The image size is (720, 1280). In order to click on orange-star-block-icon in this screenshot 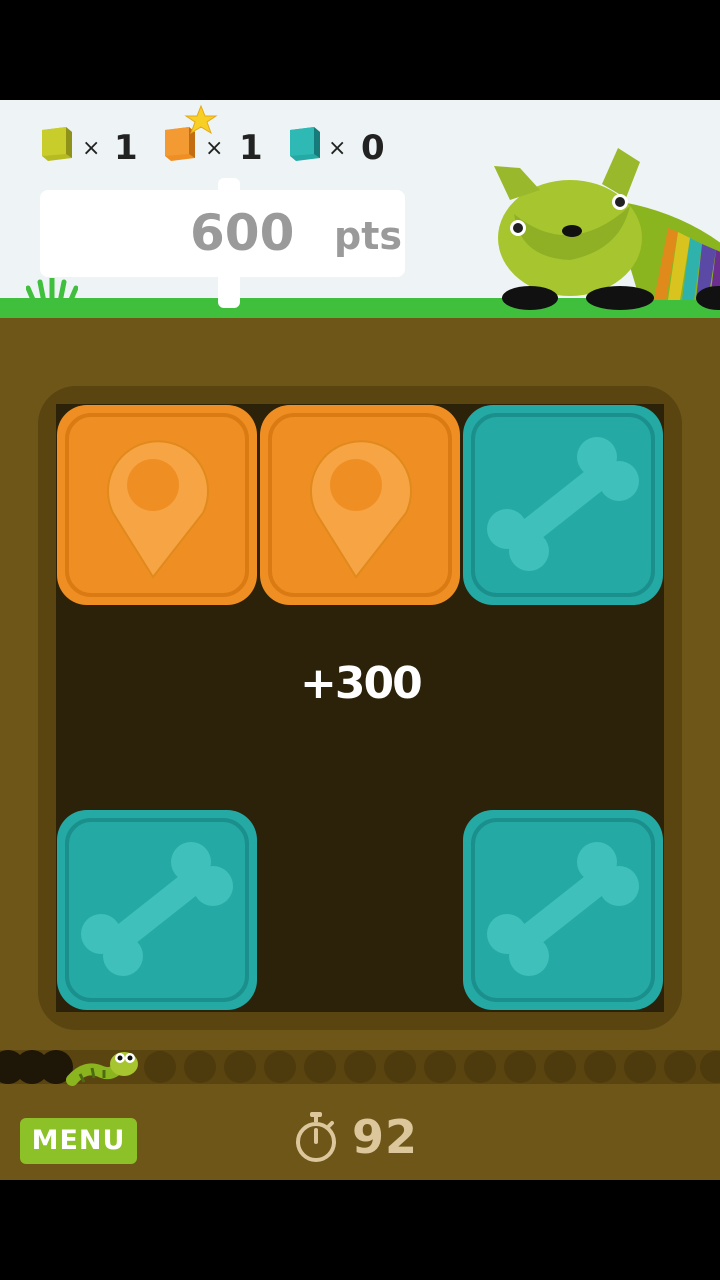, I will do `click(191, 132)`.